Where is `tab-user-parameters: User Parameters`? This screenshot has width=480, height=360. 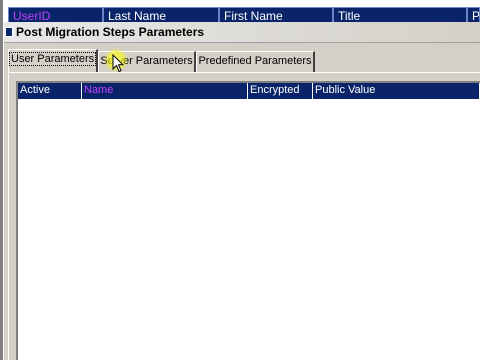 tab-user-parameters: User Parameters is located at coordinates (53, 60).